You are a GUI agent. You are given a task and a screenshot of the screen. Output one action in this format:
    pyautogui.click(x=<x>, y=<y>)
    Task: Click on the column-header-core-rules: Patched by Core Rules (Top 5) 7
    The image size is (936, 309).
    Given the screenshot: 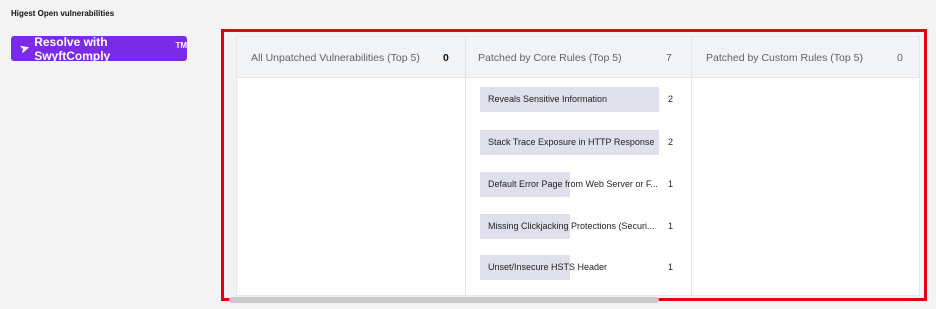 What is the action you would take?
    pyautogui.click(x=584, y=57)
    